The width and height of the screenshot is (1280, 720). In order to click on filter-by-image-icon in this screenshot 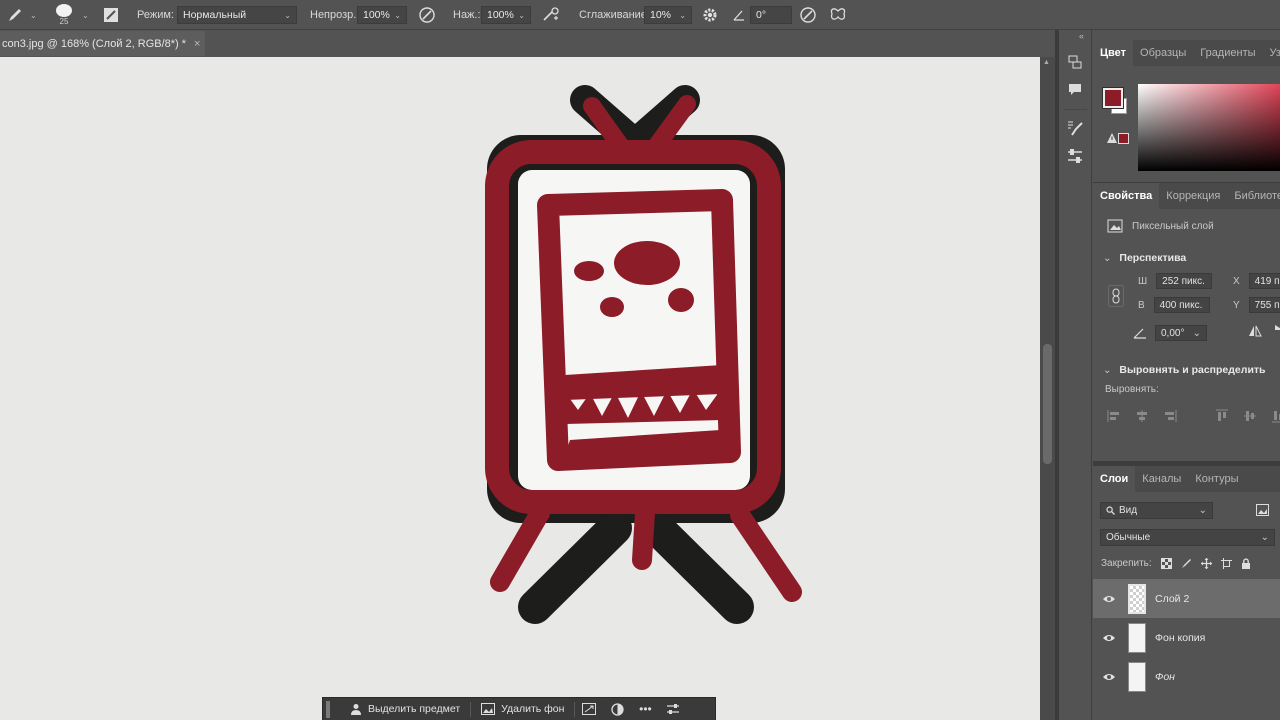, I will do `click(1262, 510)`.